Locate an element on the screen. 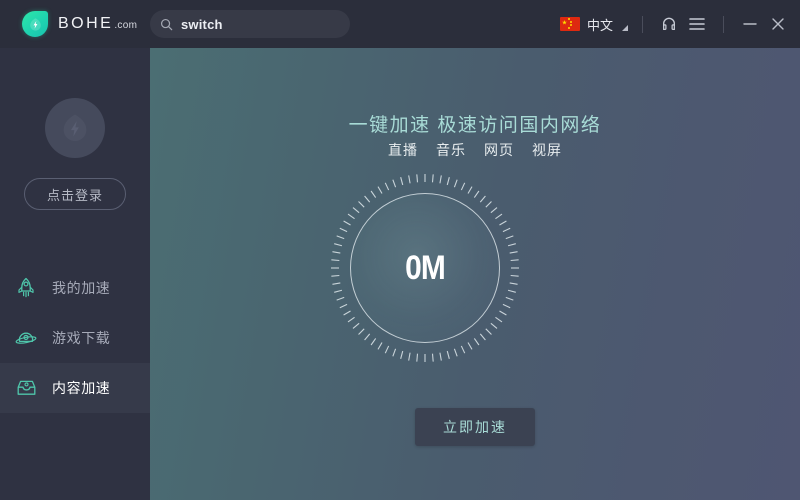  accelerate-now-button: 立即加速 is located at coordinates (475, 427).